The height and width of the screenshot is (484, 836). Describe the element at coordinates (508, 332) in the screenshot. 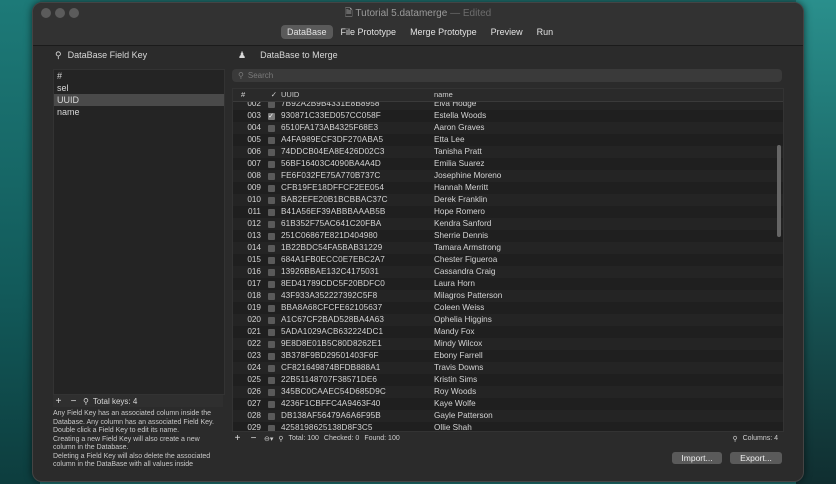

I see `table-row: 021 5ADA1029ACB632224DC1 Mandy Fox` at that location.